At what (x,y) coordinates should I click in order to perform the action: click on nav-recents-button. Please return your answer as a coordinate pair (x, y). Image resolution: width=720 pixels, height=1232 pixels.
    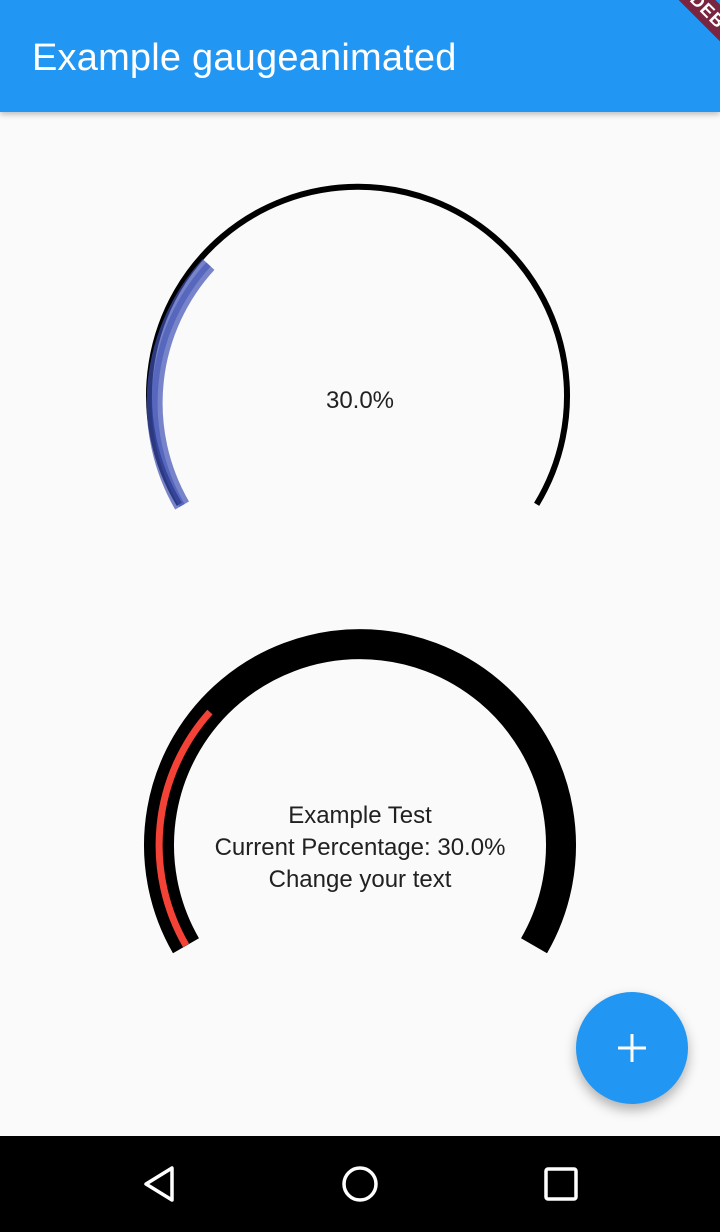
    Looking at the image, I should click on (560, 1184).